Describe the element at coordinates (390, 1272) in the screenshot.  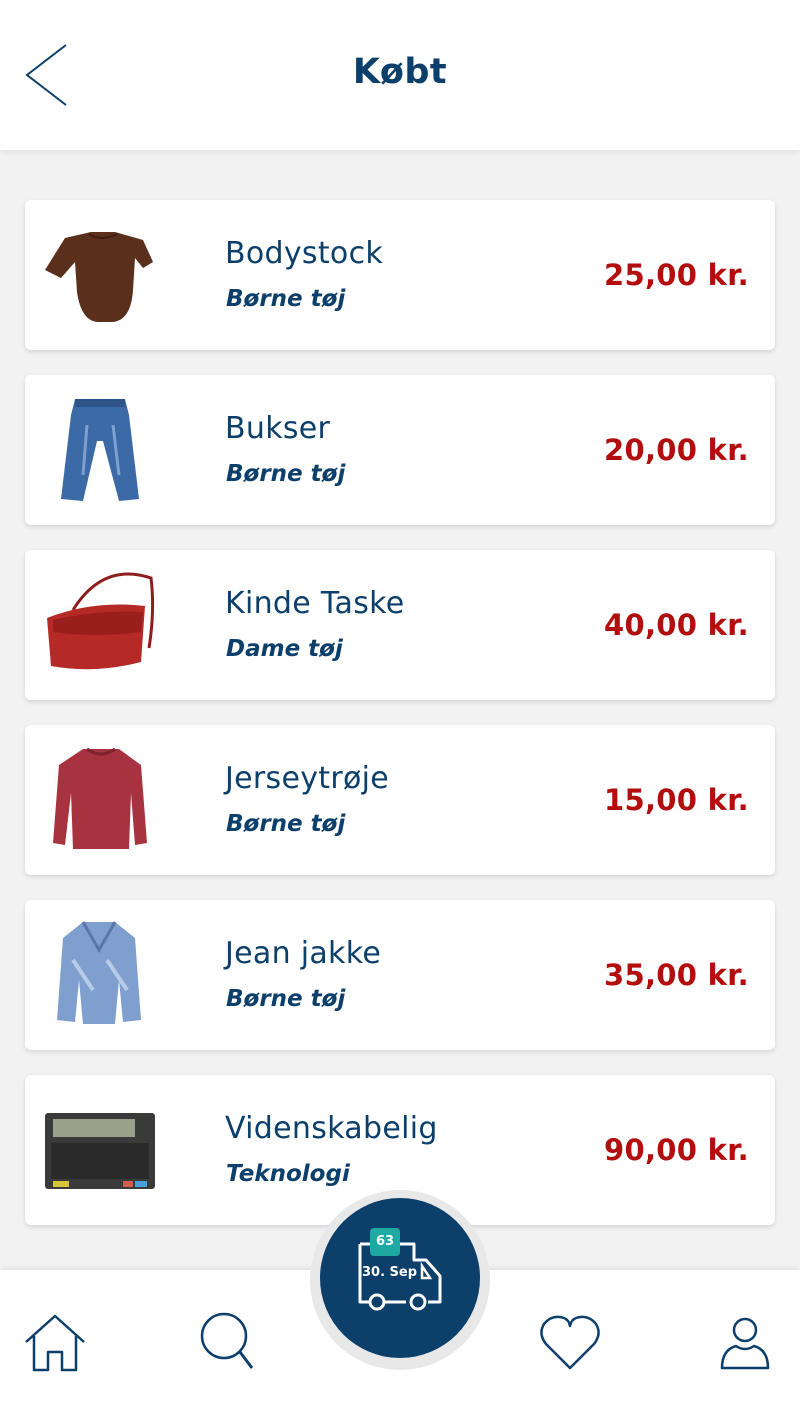
I see `delivery-date: 30. Sep` at that location.